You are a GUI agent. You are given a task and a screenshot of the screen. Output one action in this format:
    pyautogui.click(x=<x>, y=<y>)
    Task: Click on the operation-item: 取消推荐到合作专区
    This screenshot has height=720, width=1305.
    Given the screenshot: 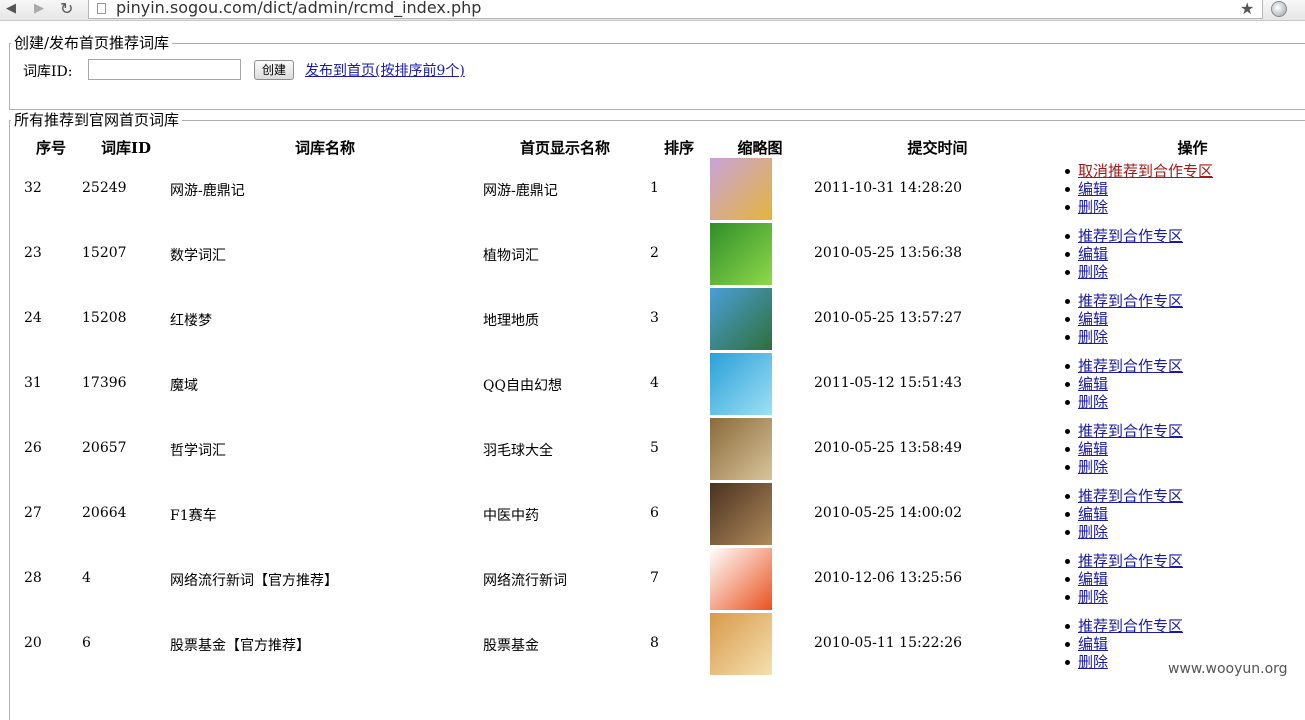 What is the action you would take?
    pyautogui.click(x=1138, y=171)
    